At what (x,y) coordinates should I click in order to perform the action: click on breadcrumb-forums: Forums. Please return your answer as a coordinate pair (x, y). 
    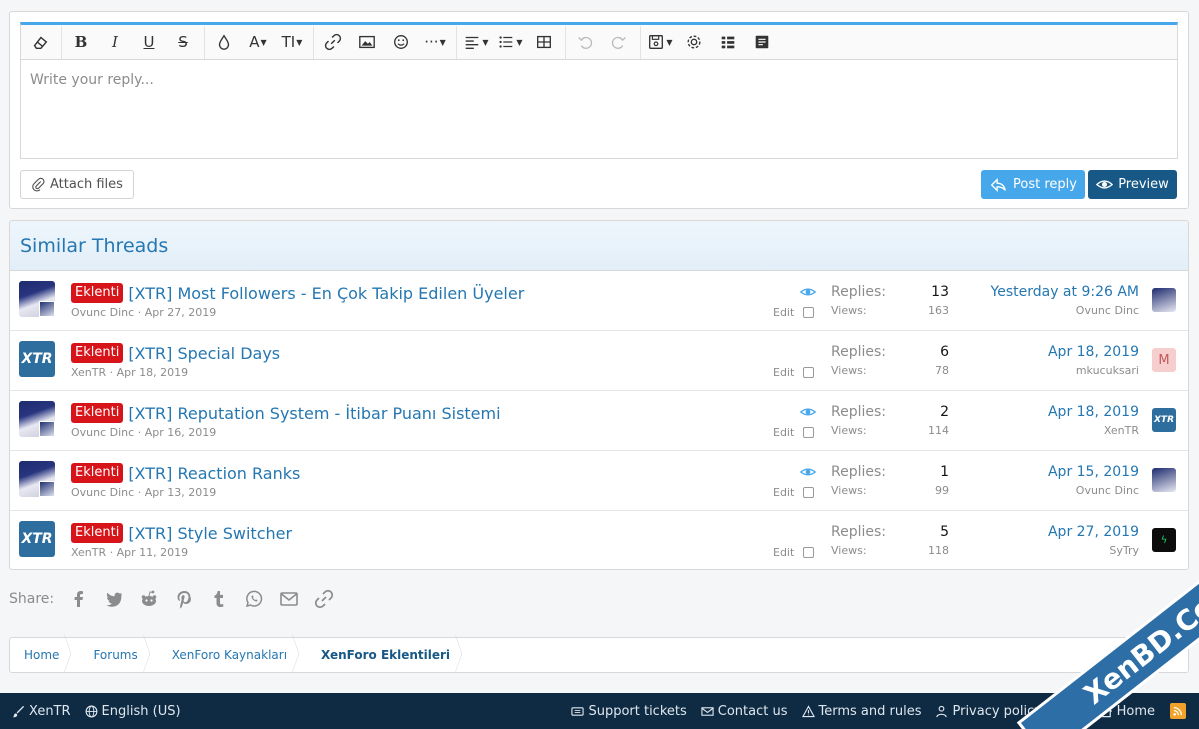
    Looking at the image, I should click on (112, 655).